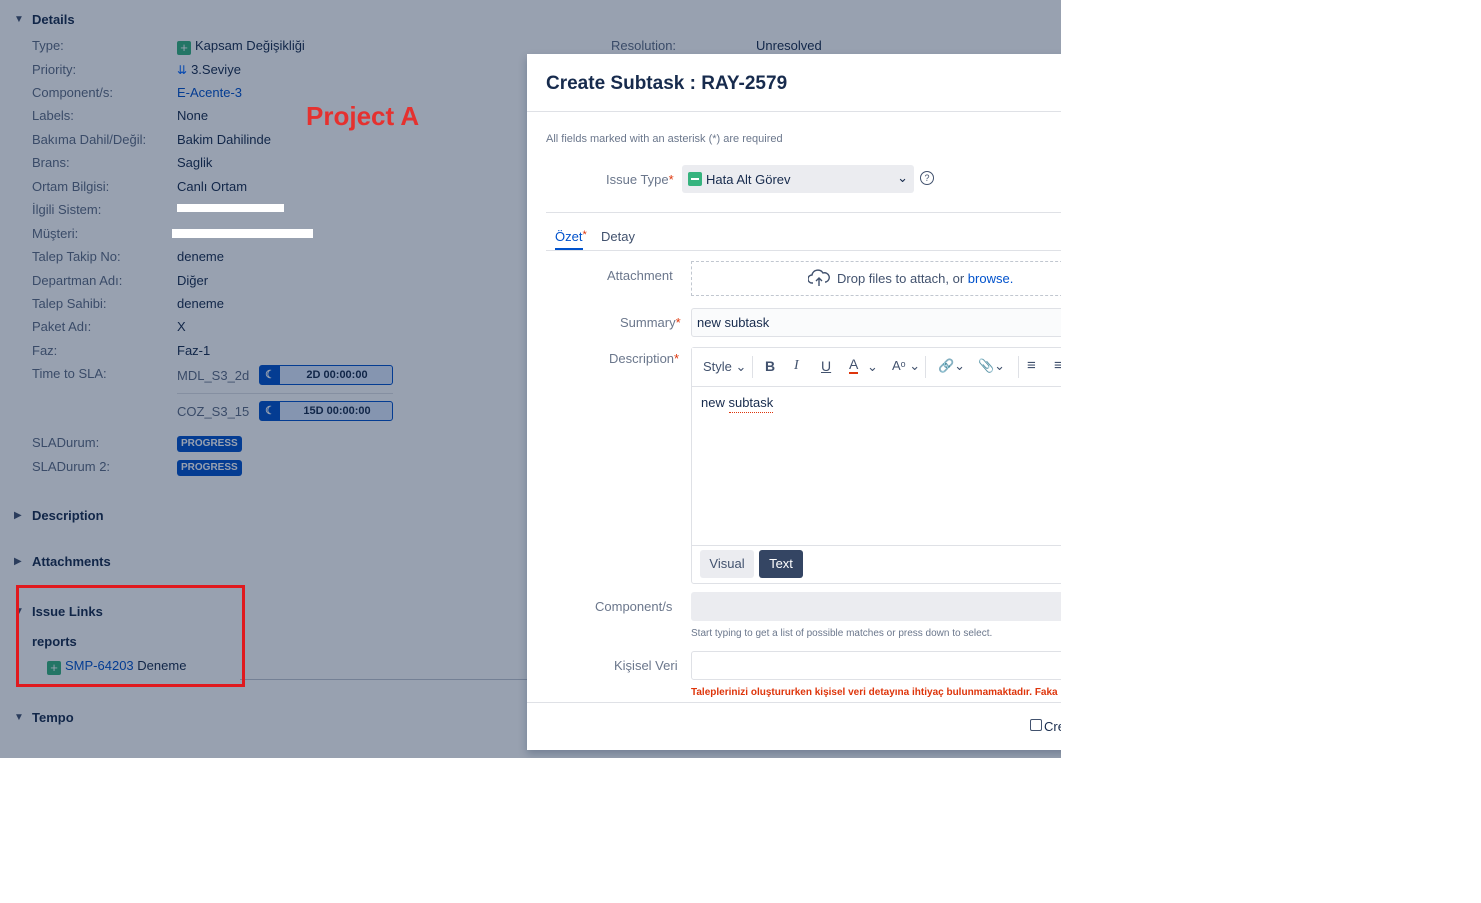 The width and height of the screenshot is (1481, 903). What do you see at coordinates (650, 322) in the screenshot?
I see `summary-label: Summary*` at bounding box center [650, 322].